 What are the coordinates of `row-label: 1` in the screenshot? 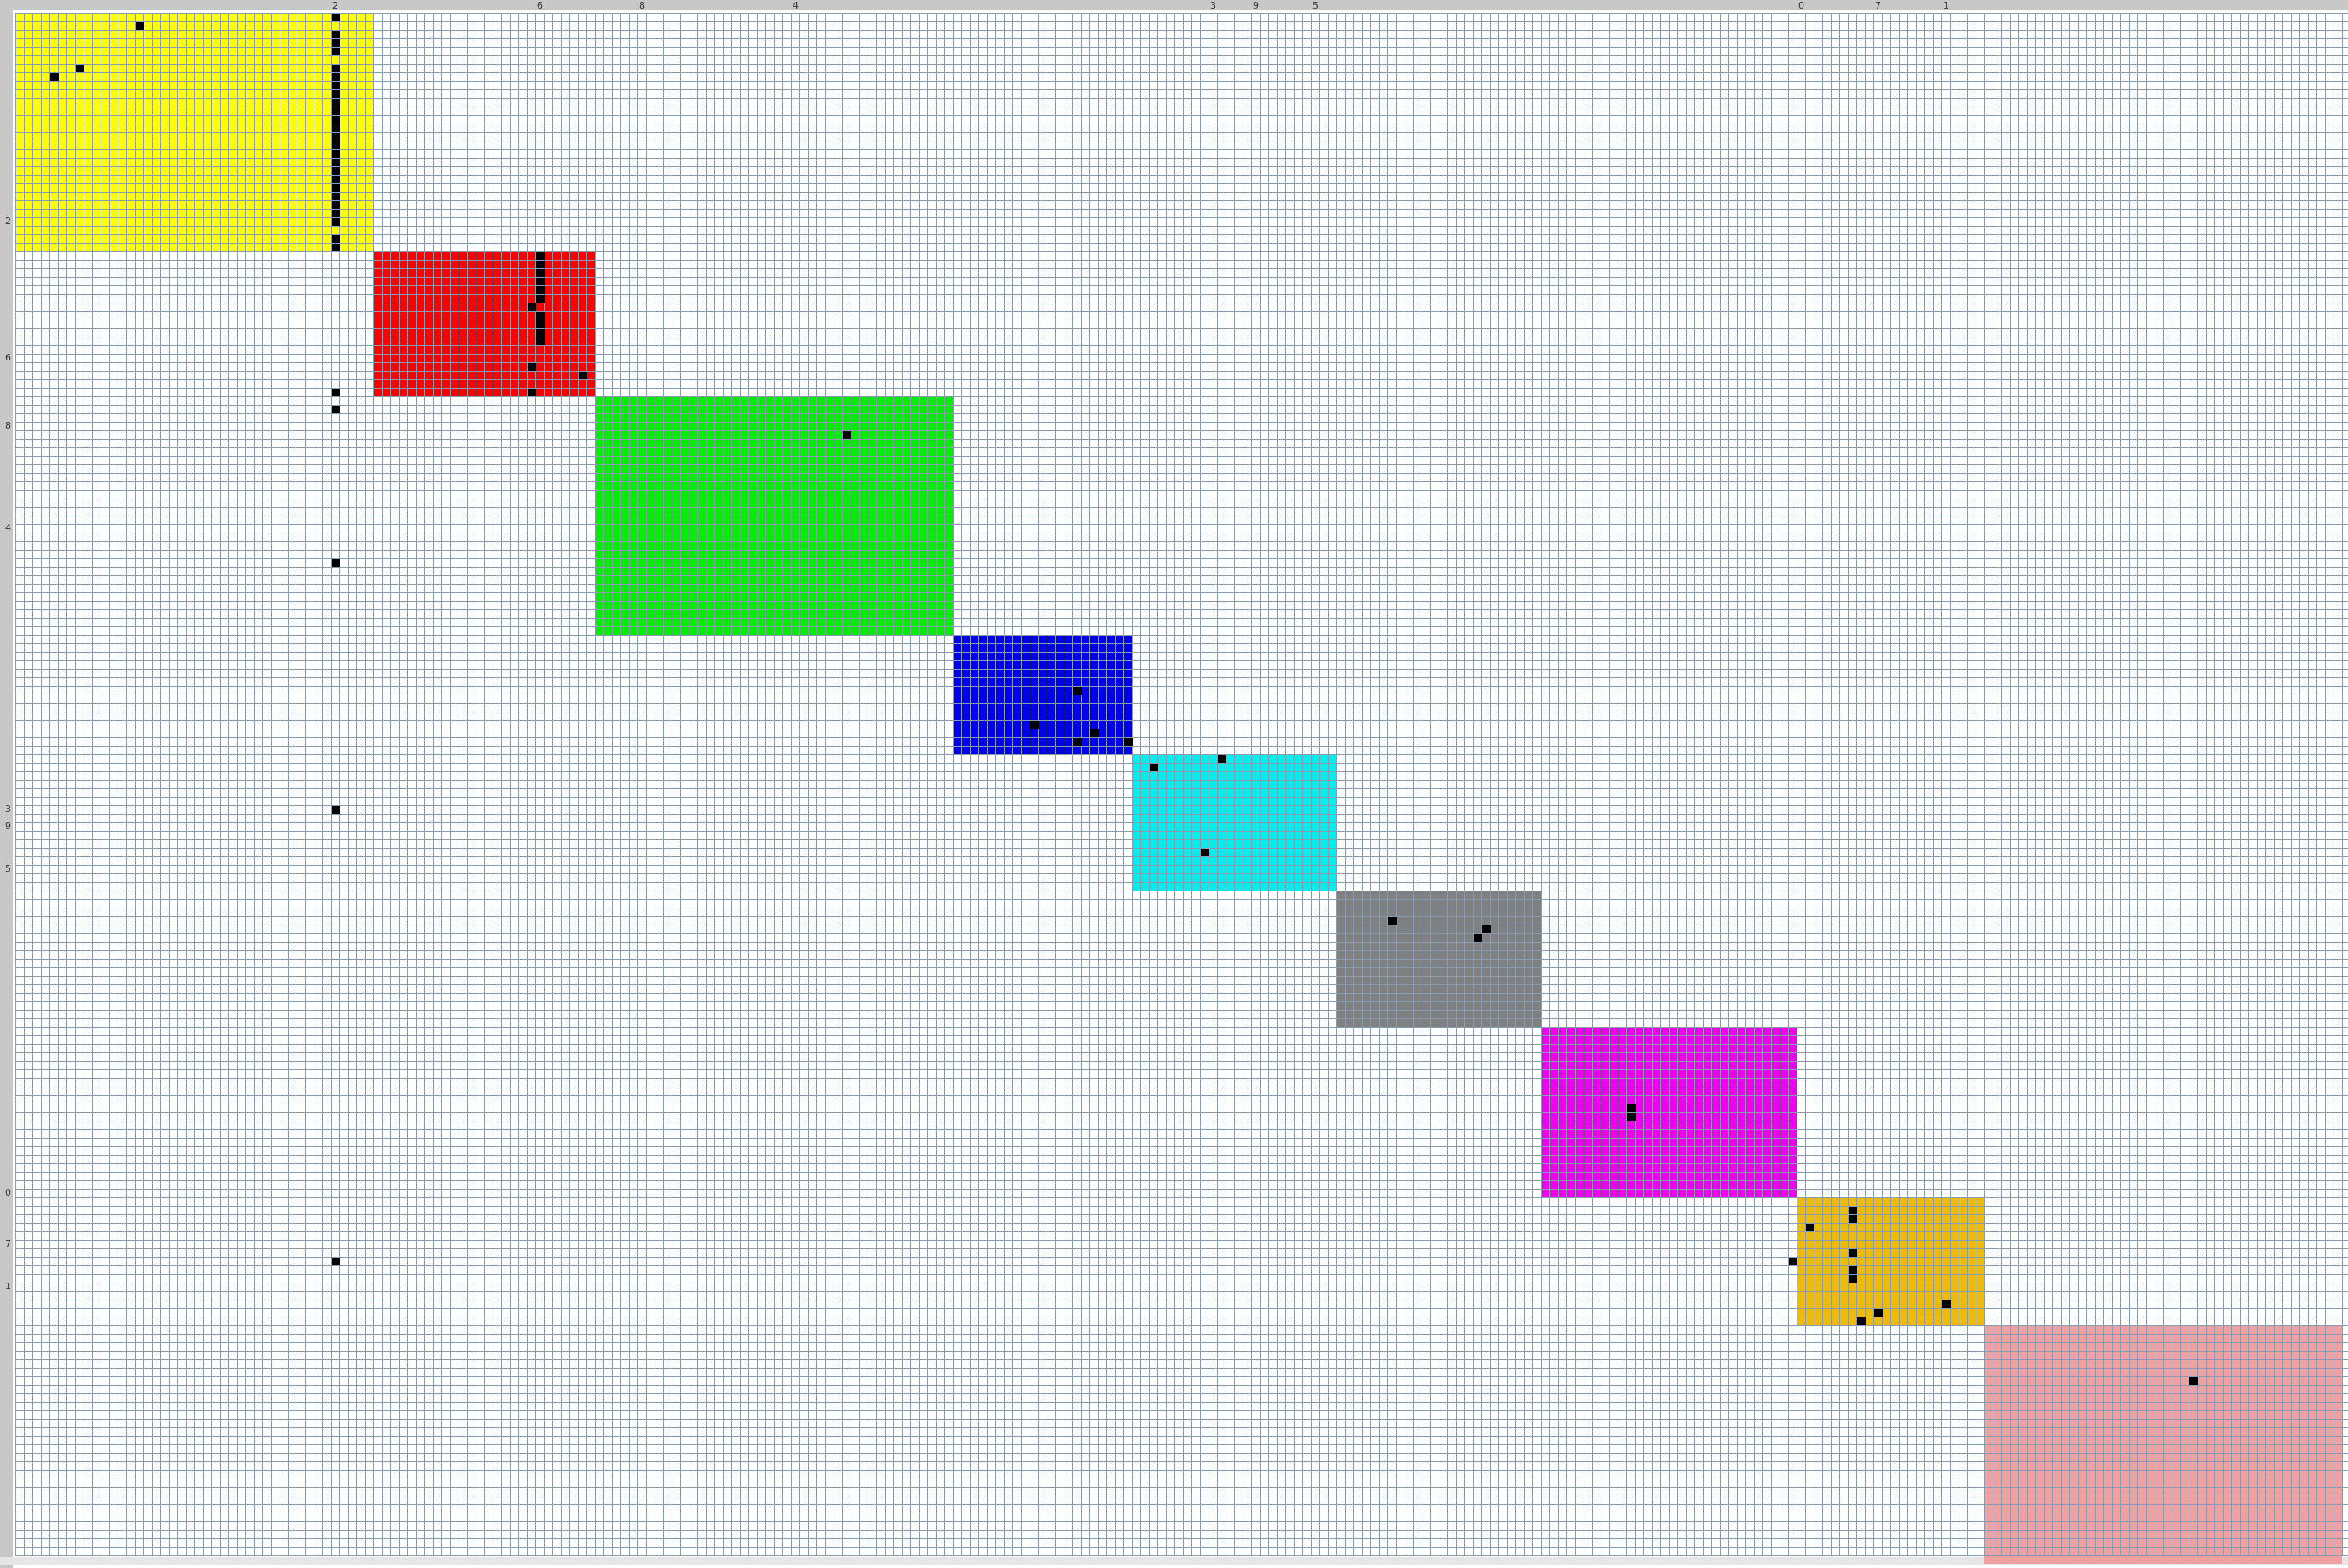 It's located at (8, 1286).